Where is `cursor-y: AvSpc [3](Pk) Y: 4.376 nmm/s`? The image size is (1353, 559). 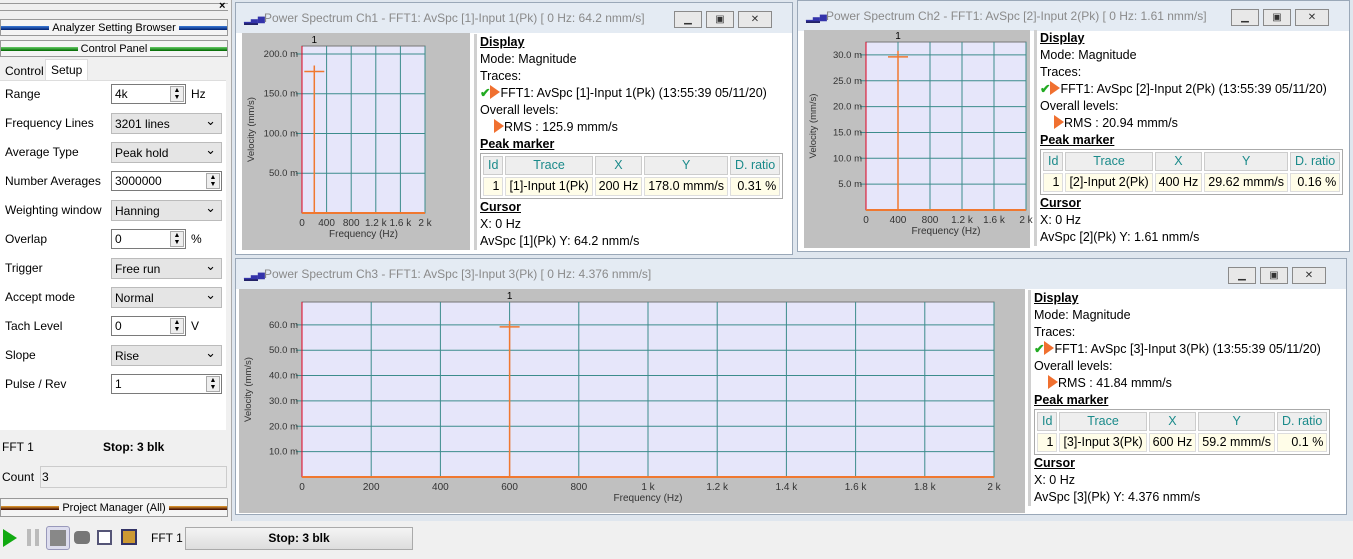
cursor-y: AvSpc [3](Pk) Y: 4.376 nmm/s is located at coordinates (1117, 497).